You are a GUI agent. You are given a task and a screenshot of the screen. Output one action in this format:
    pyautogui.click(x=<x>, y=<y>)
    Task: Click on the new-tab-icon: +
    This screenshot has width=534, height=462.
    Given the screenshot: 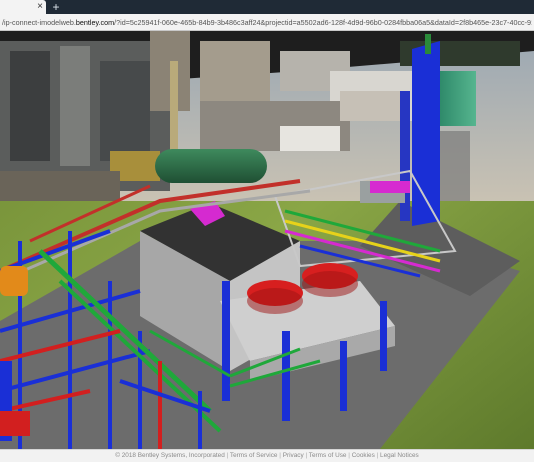 What is the action you would take?
    pyautogui.click(x=56, y=7)
    